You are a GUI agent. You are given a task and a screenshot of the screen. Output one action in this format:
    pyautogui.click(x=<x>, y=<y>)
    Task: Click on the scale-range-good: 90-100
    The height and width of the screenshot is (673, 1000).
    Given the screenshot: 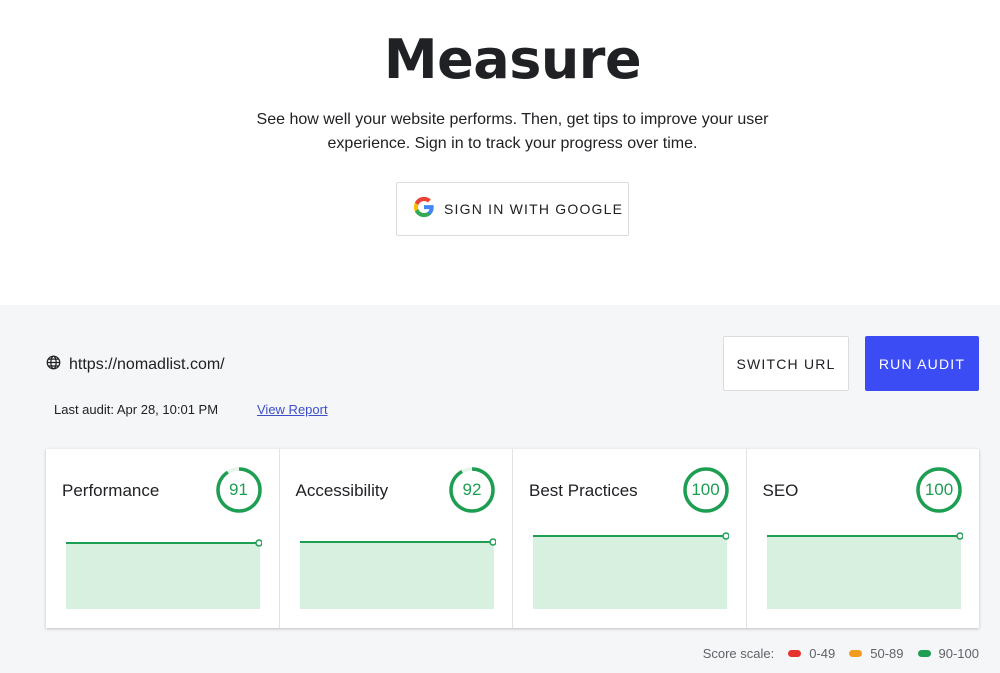 What is the action you would take?
    pyautogui.click(x=948, y=653)
    